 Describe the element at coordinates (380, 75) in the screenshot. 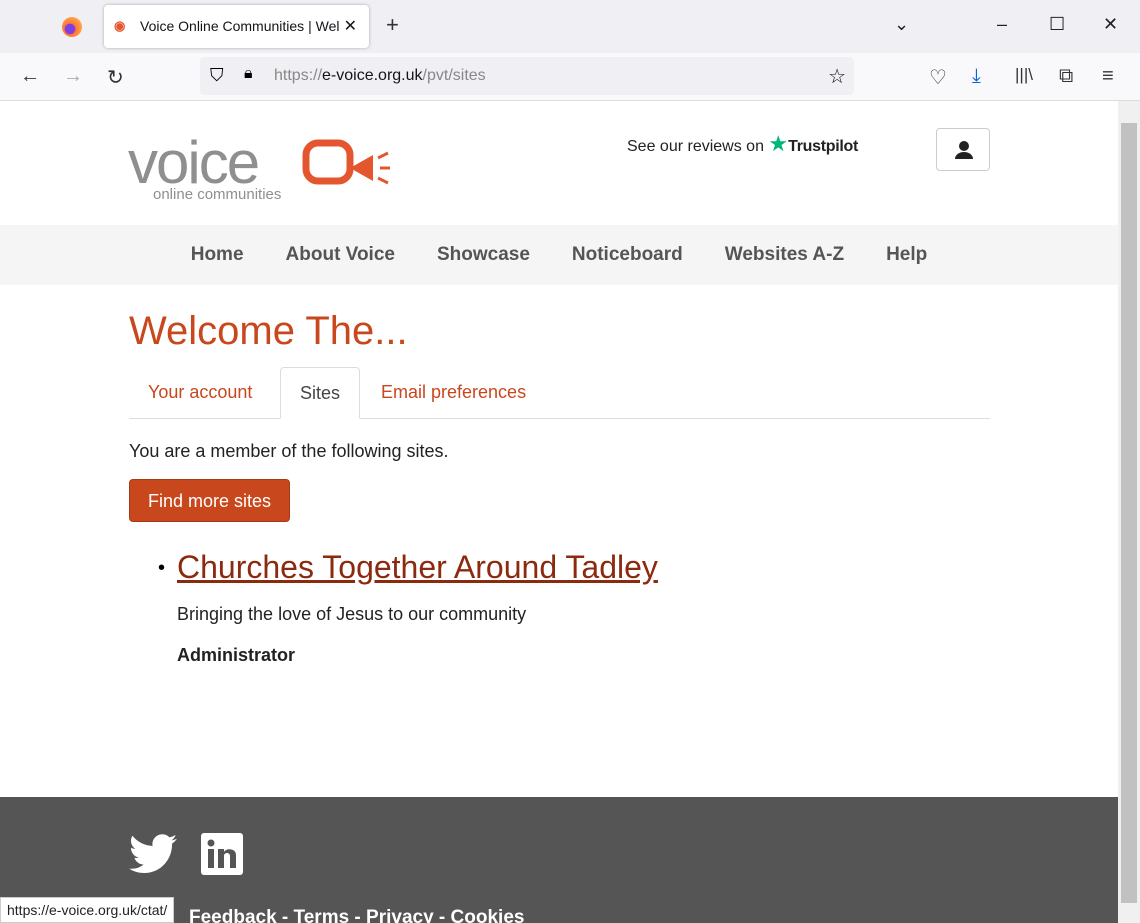

I see `url-text: https://e-voice.org.uk/pvt/sites` at that location.